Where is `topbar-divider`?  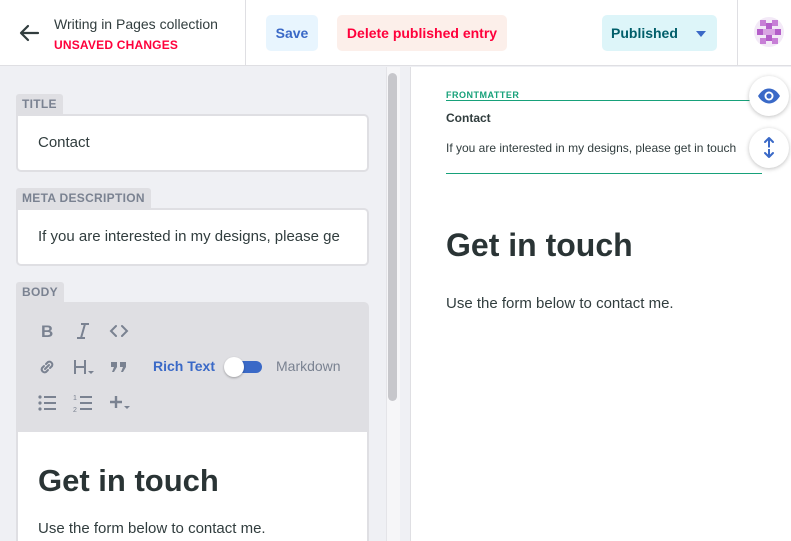
topbar-divider is located at coordinates (737, 33).